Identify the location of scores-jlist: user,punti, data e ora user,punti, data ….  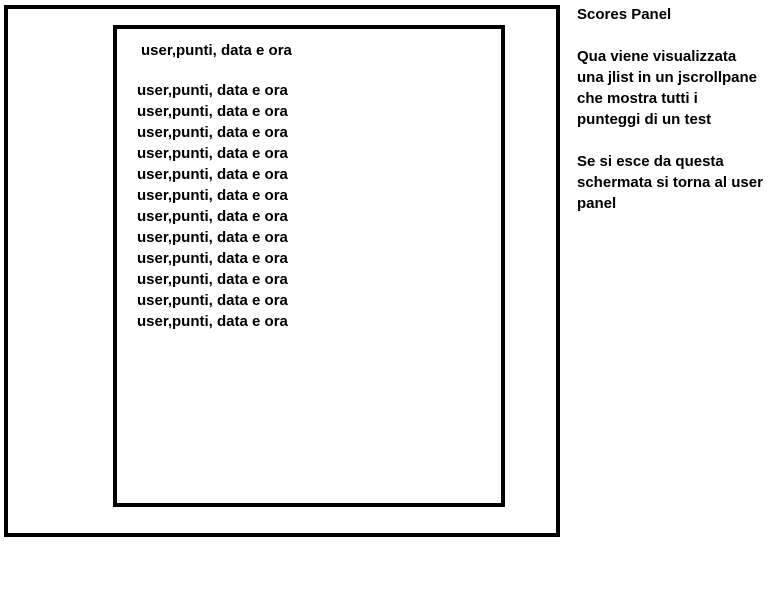
(212, 206).